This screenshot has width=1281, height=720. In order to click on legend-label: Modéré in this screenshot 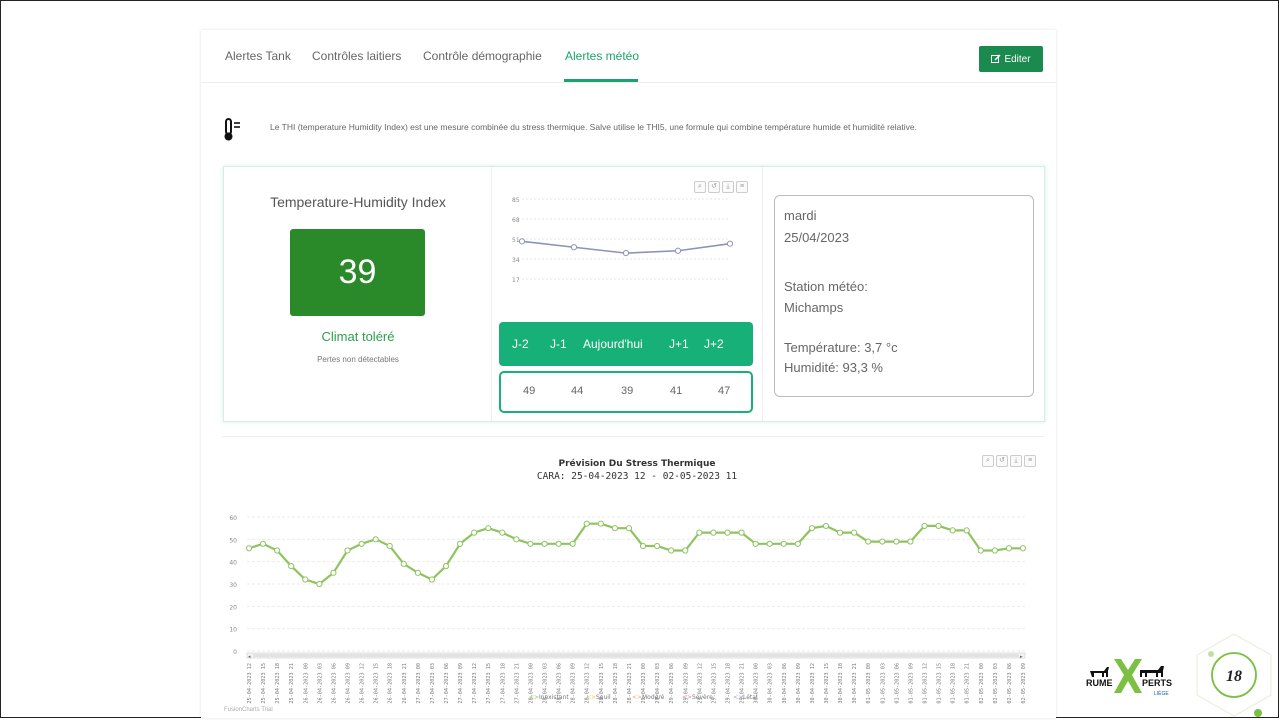, I will do `click(653, 697)`.